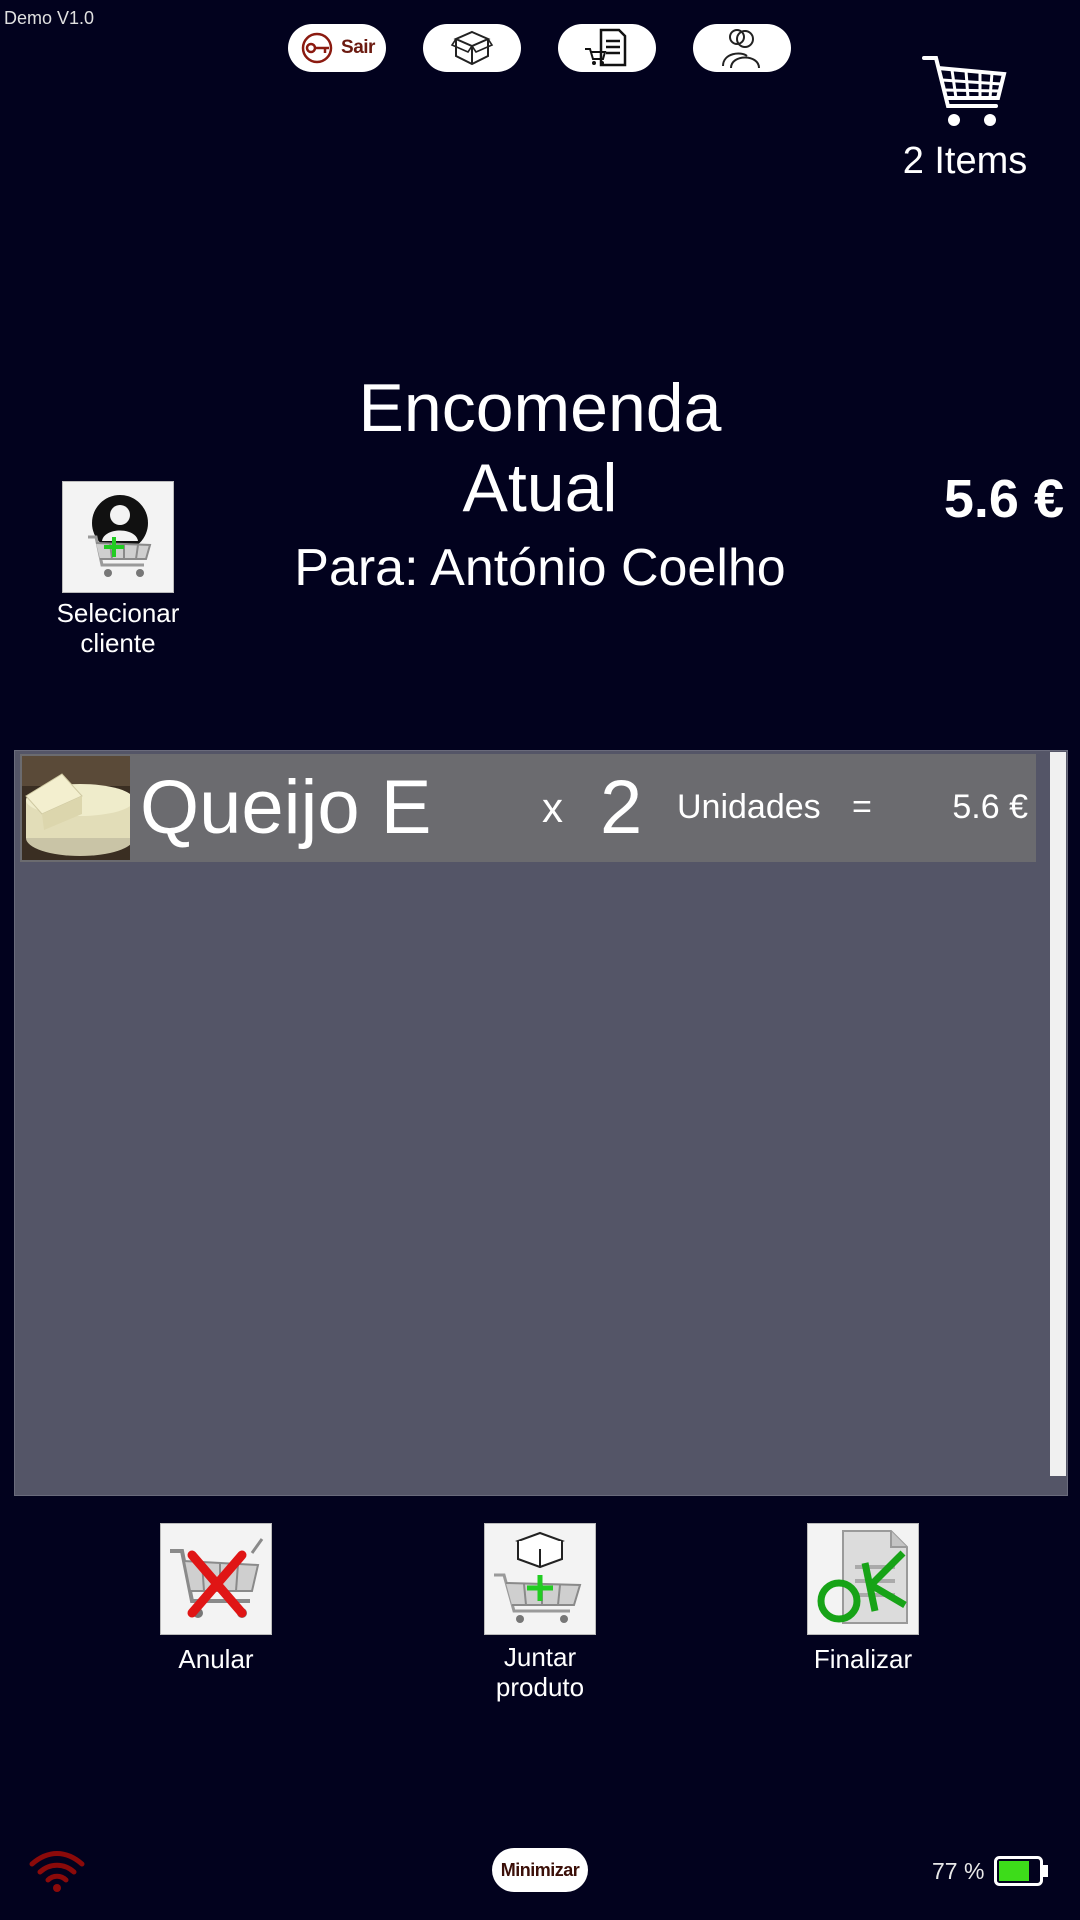  I want to click on finish-order-label: Finalizar, so click(863, 1659).